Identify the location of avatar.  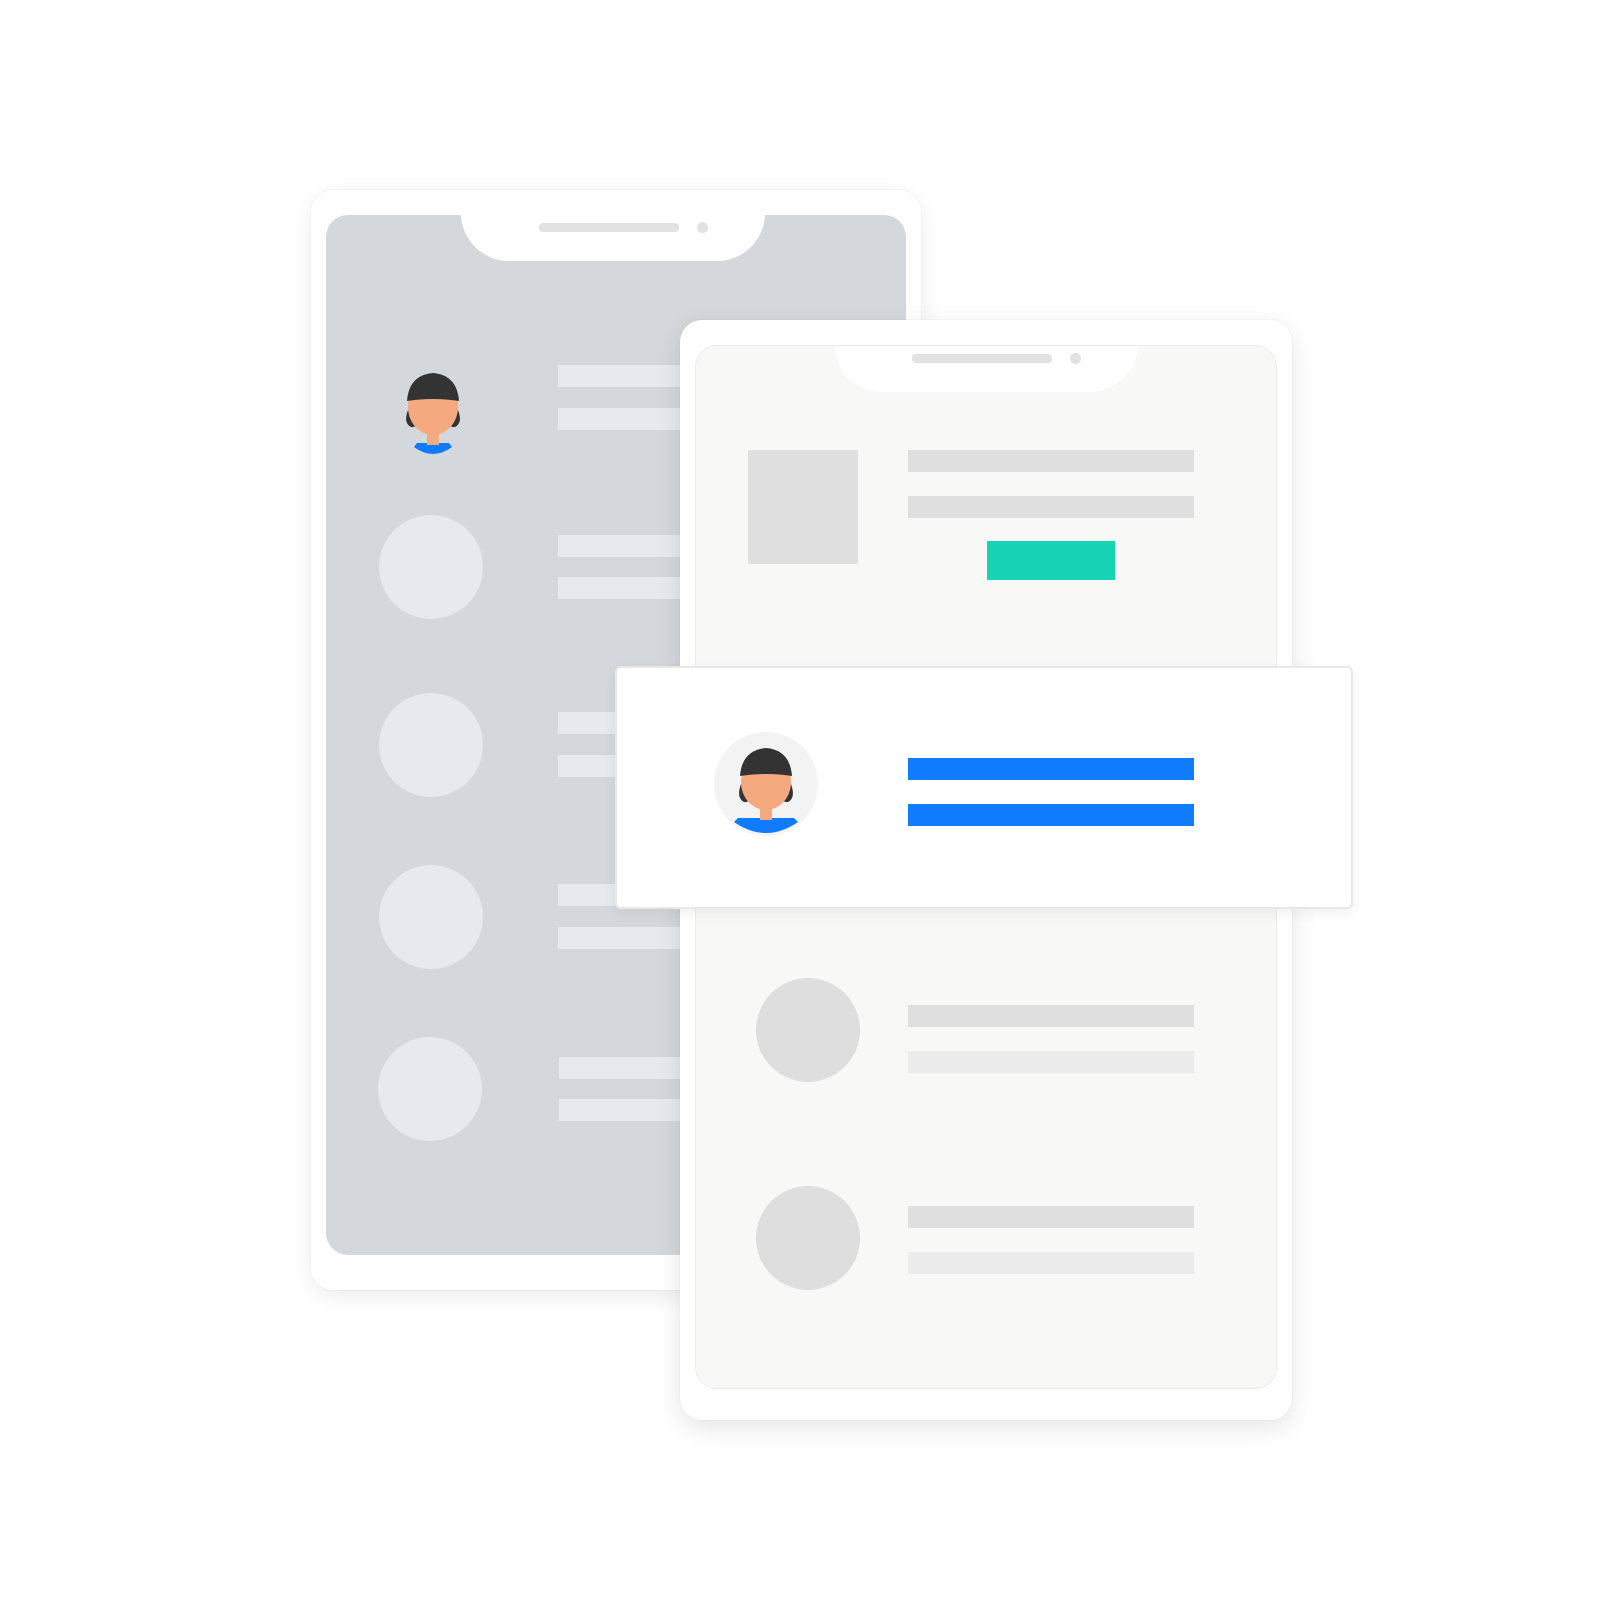
(766, 784).